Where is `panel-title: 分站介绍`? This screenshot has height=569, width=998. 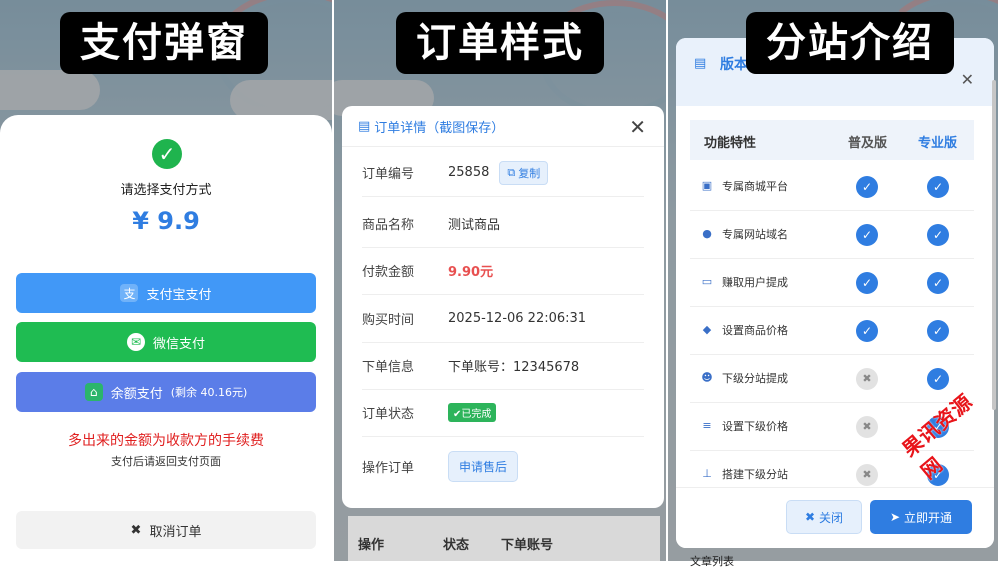
panel-title: 分站介绍 is located at coordinates (850, 43).